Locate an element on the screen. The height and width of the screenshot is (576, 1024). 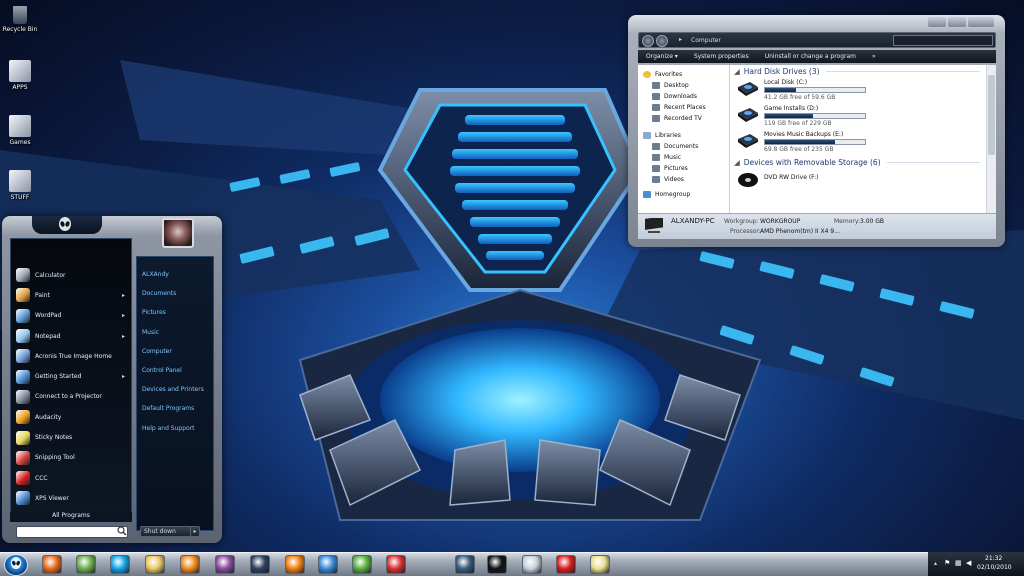
start-search-input is located at coordinates (72, 532).